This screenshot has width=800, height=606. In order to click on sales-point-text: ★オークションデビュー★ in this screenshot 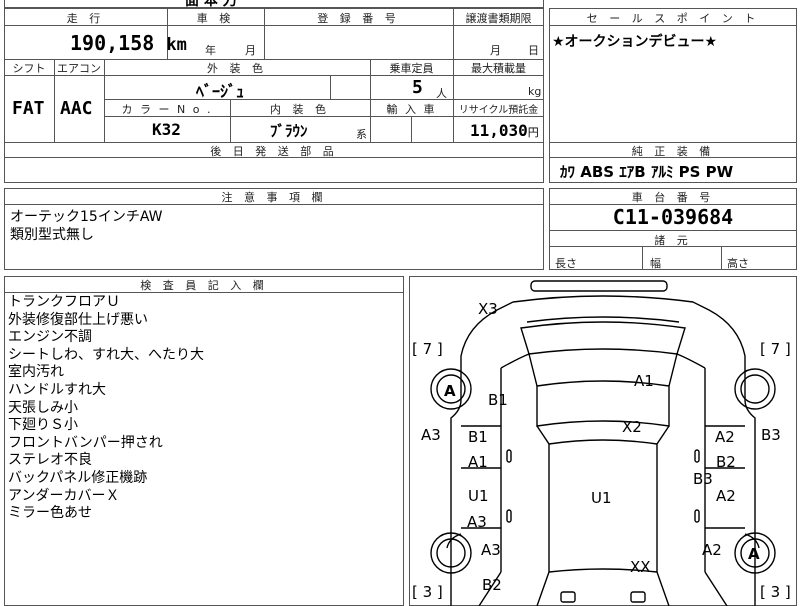, I will do `click(635, 42)`.